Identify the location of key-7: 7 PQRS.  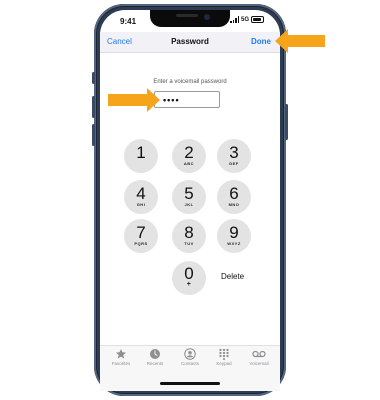
(141, 236).